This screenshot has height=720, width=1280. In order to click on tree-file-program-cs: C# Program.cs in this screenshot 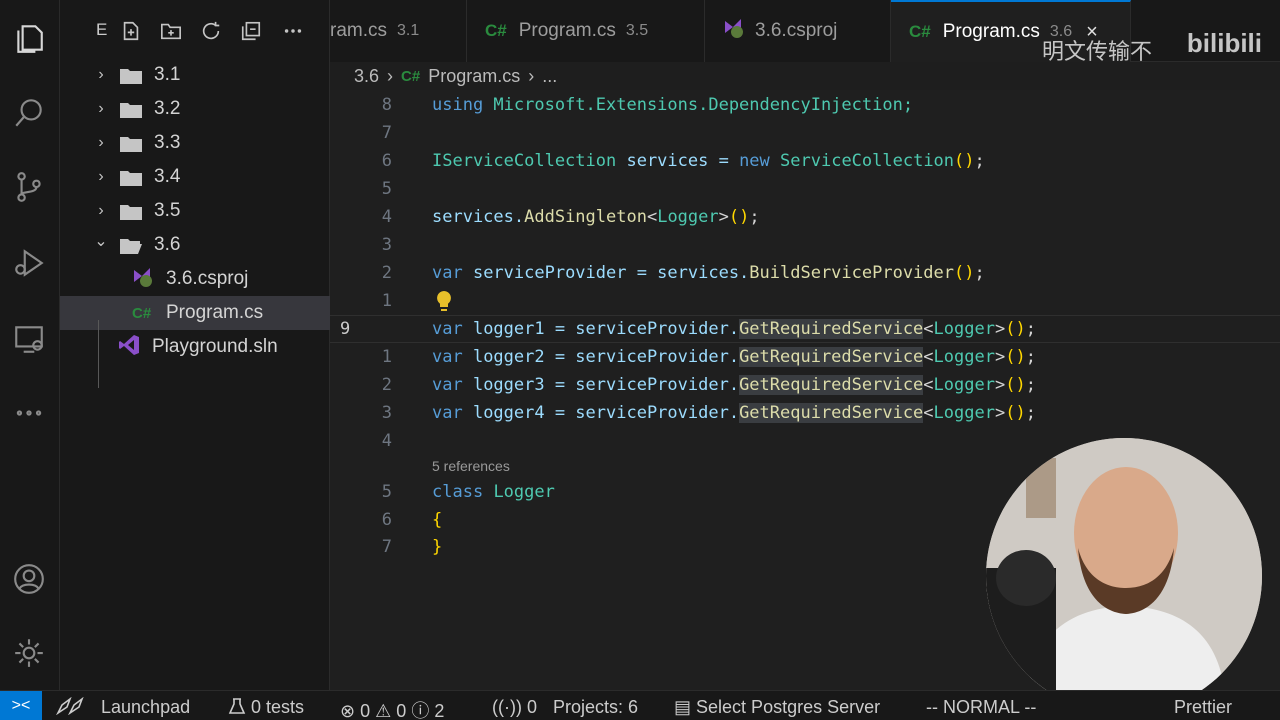, I will do `click(195, 313)`.